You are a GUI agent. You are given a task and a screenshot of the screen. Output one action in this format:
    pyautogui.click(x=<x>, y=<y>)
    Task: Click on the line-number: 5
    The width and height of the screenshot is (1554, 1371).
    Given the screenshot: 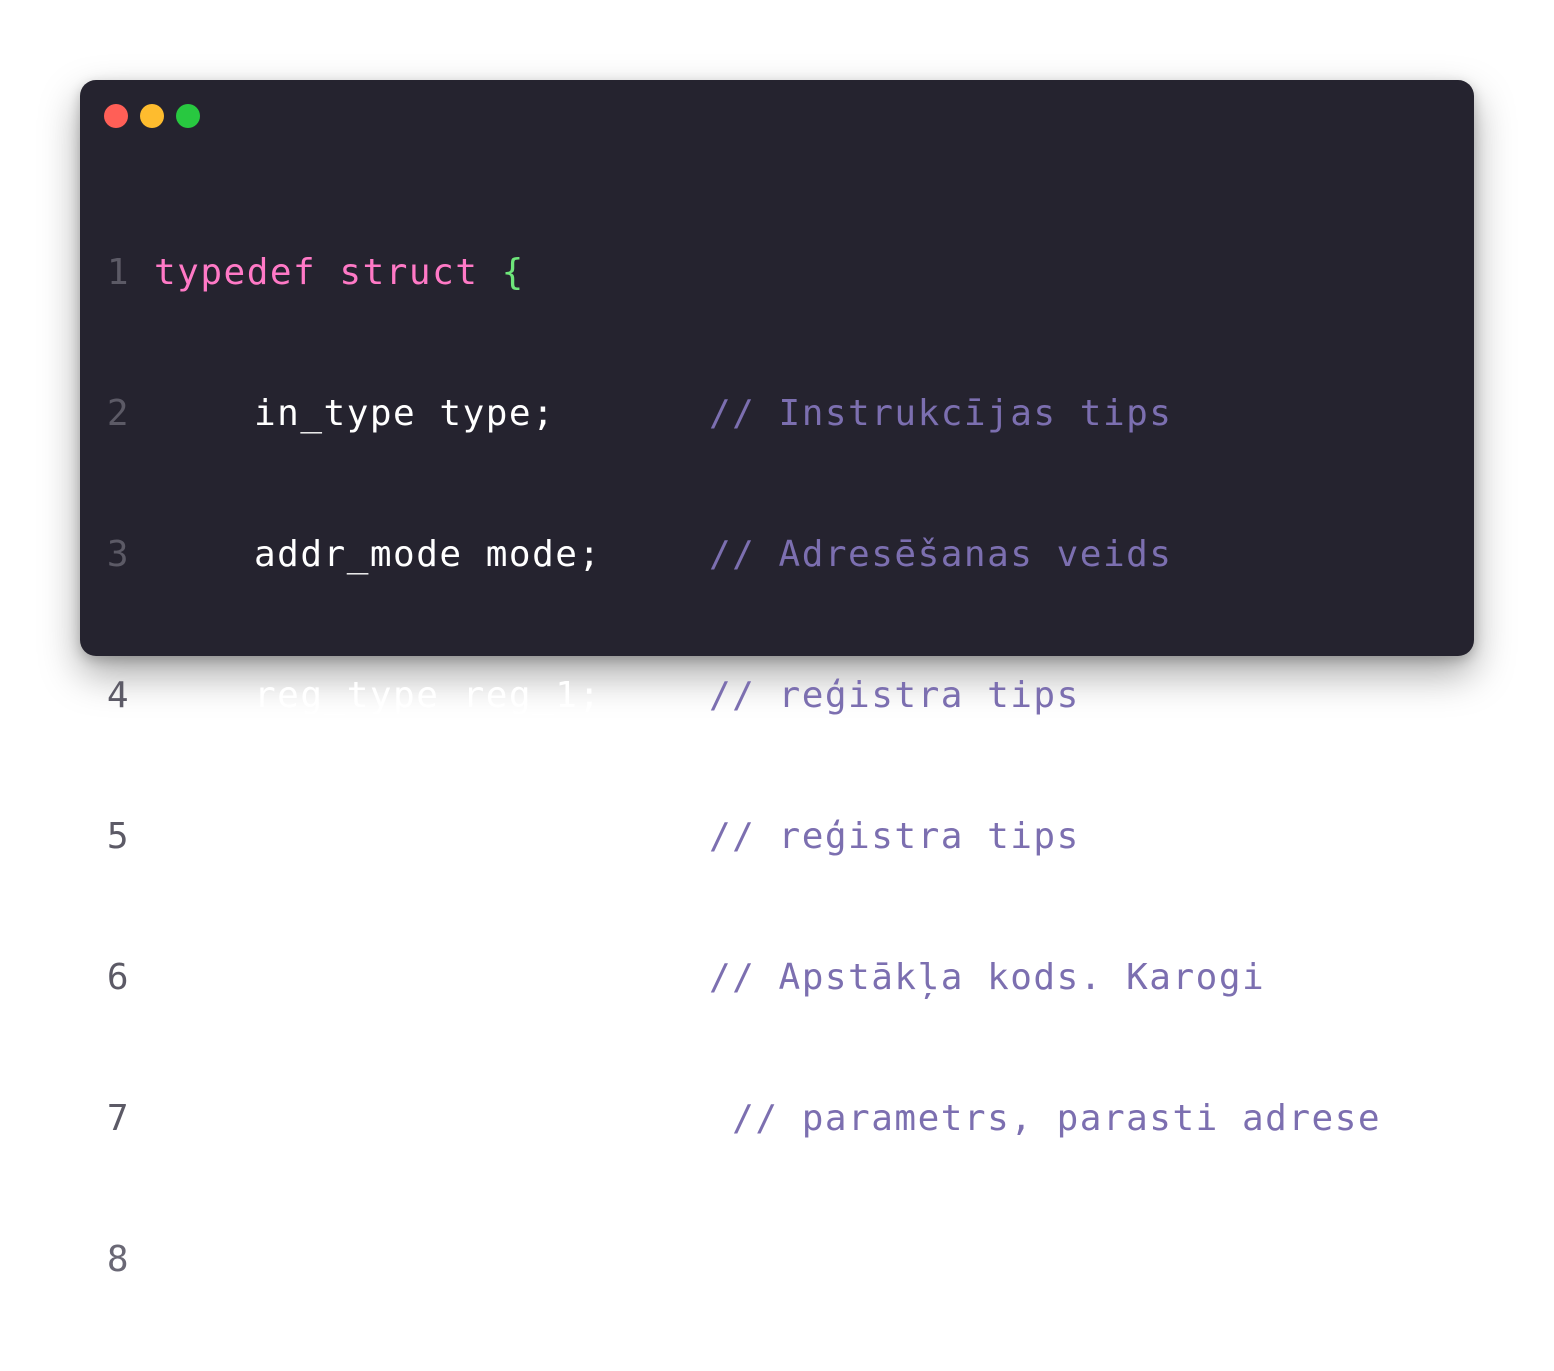 What is the action you would take?
    pyautogui.click(x=118, y=836)
    